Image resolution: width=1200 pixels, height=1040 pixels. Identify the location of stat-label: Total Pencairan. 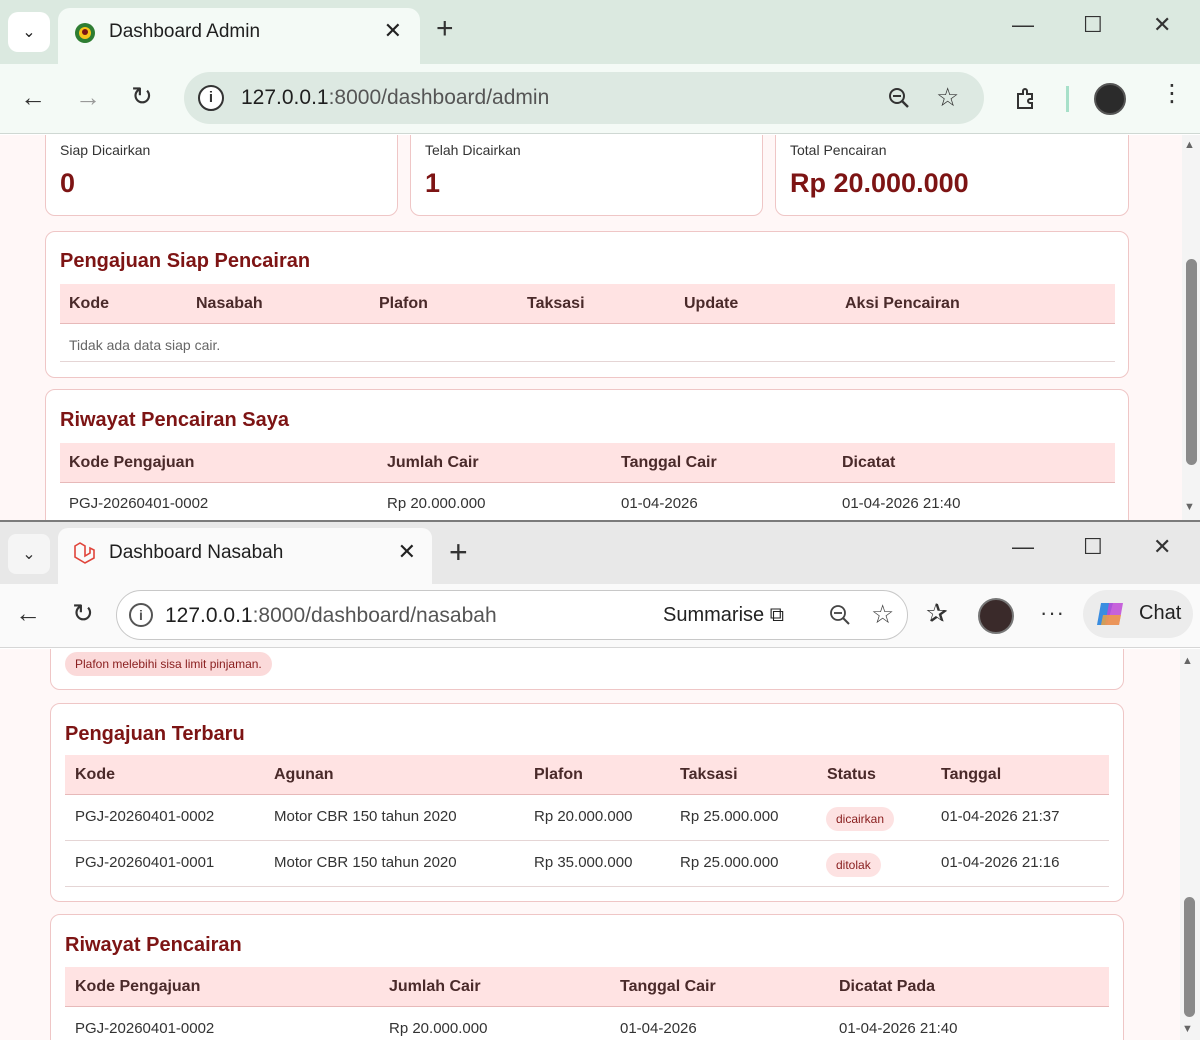
(838, 150).